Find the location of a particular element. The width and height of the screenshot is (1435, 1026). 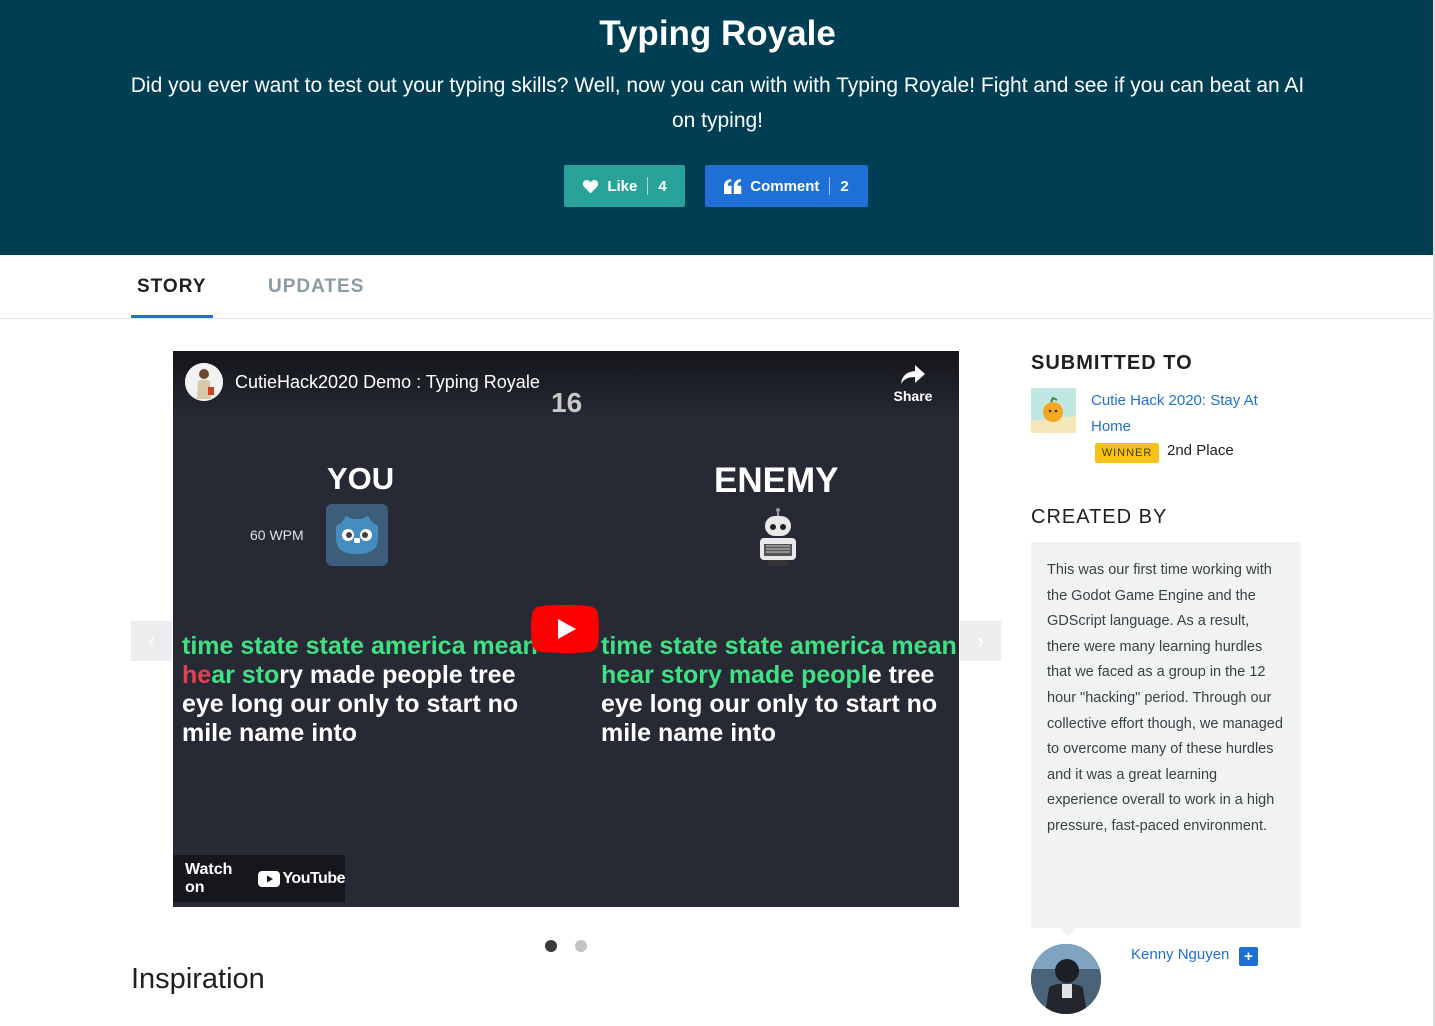

watch-on-youtube-button: Watch on YouTube is located at coordinates (259, 878).